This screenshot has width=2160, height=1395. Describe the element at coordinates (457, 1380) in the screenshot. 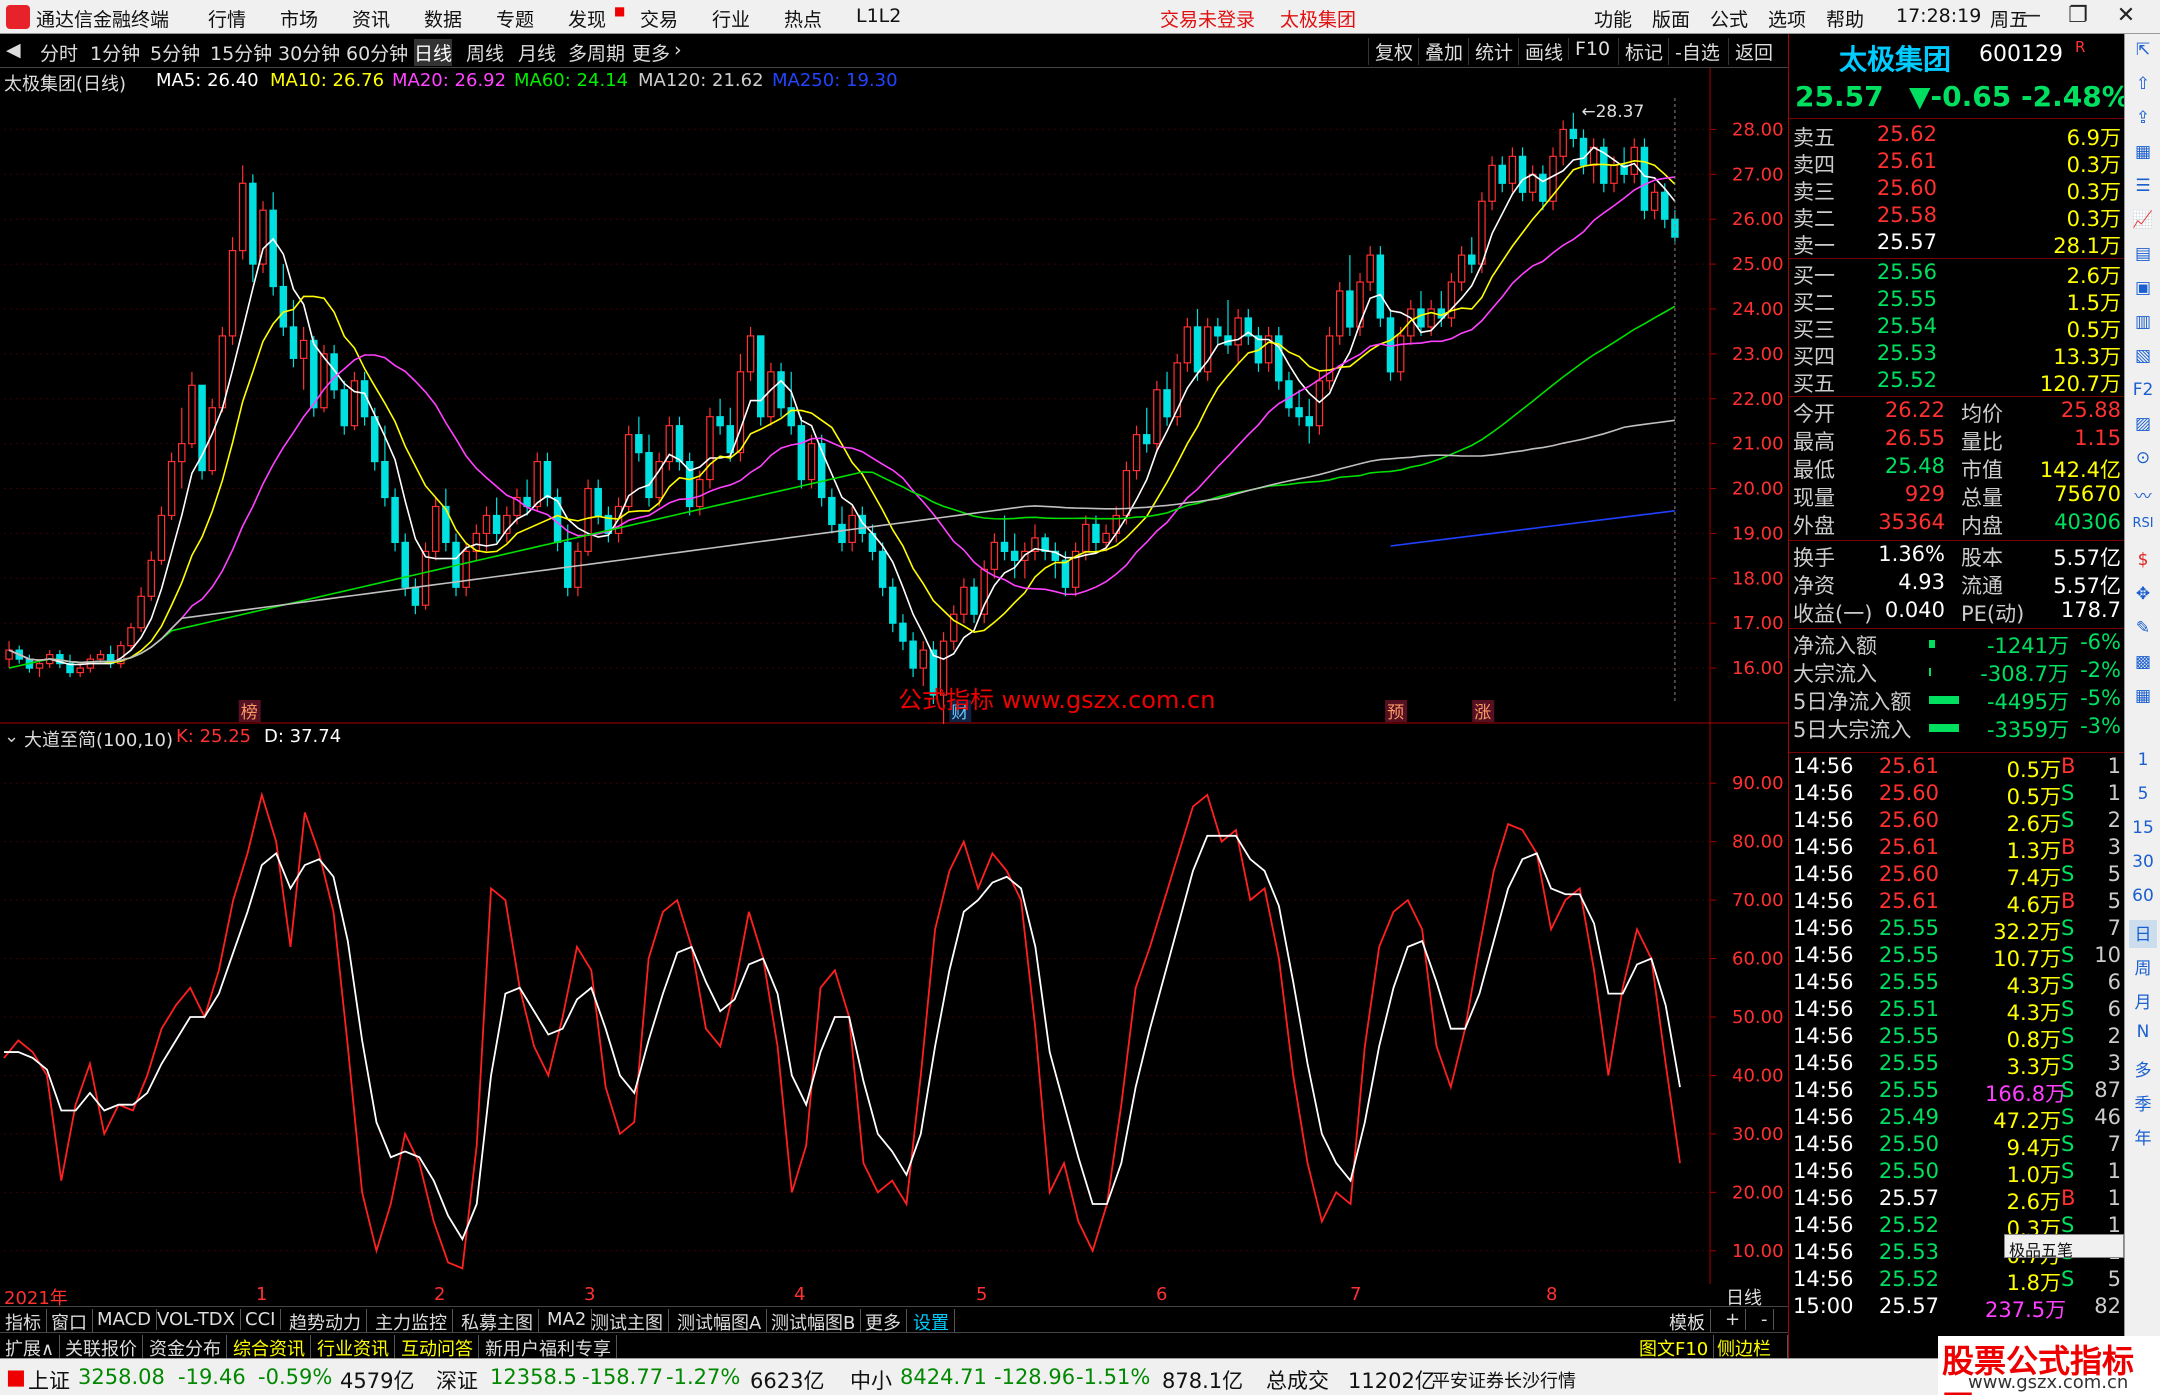

I see `sz-name: 深证` at that location.